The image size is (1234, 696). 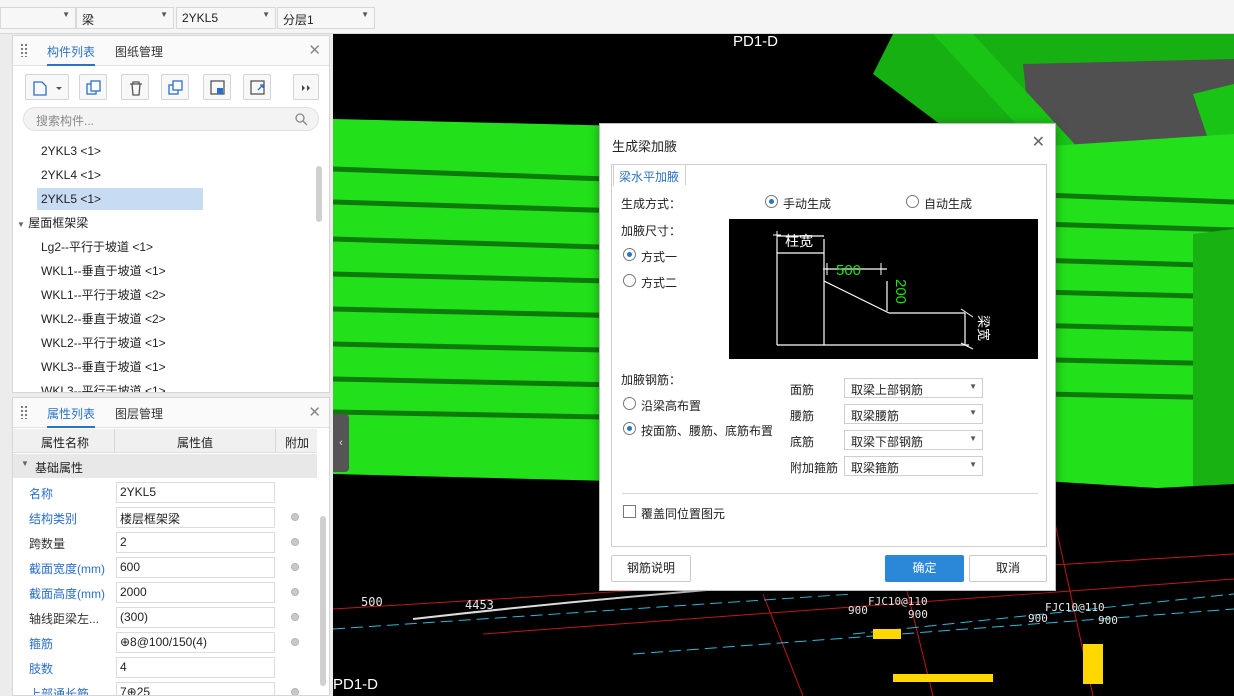 What do you see at coordinates (101, 343) in the screenshot?
I see `list-item: WKL2--平行于坡道 <1>` at bounding box center [101, 343].